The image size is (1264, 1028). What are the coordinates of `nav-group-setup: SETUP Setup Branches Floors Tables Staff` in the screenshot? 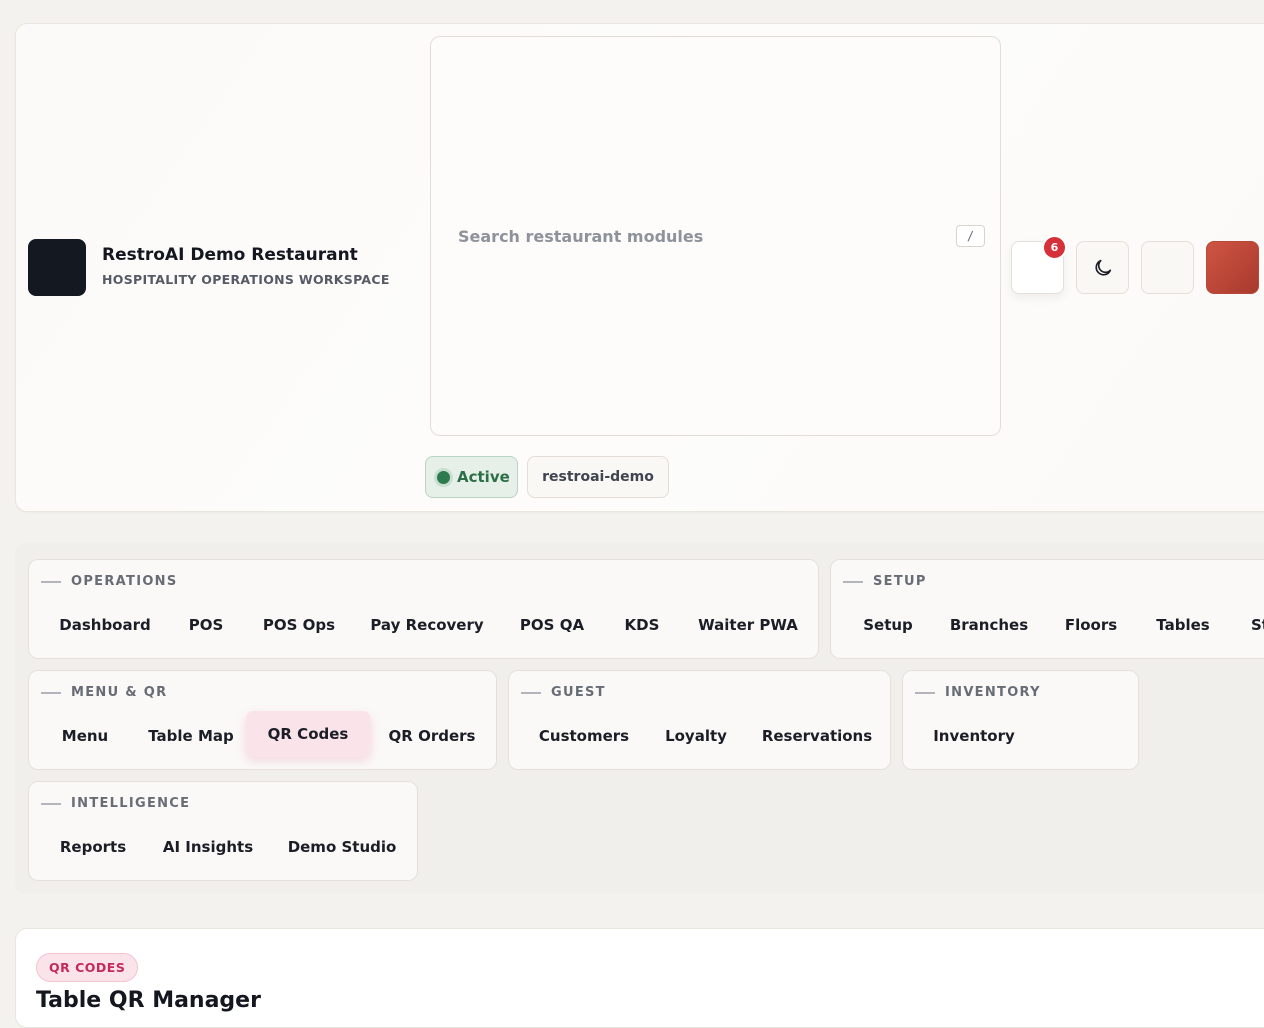 It's located at (1047, 609).